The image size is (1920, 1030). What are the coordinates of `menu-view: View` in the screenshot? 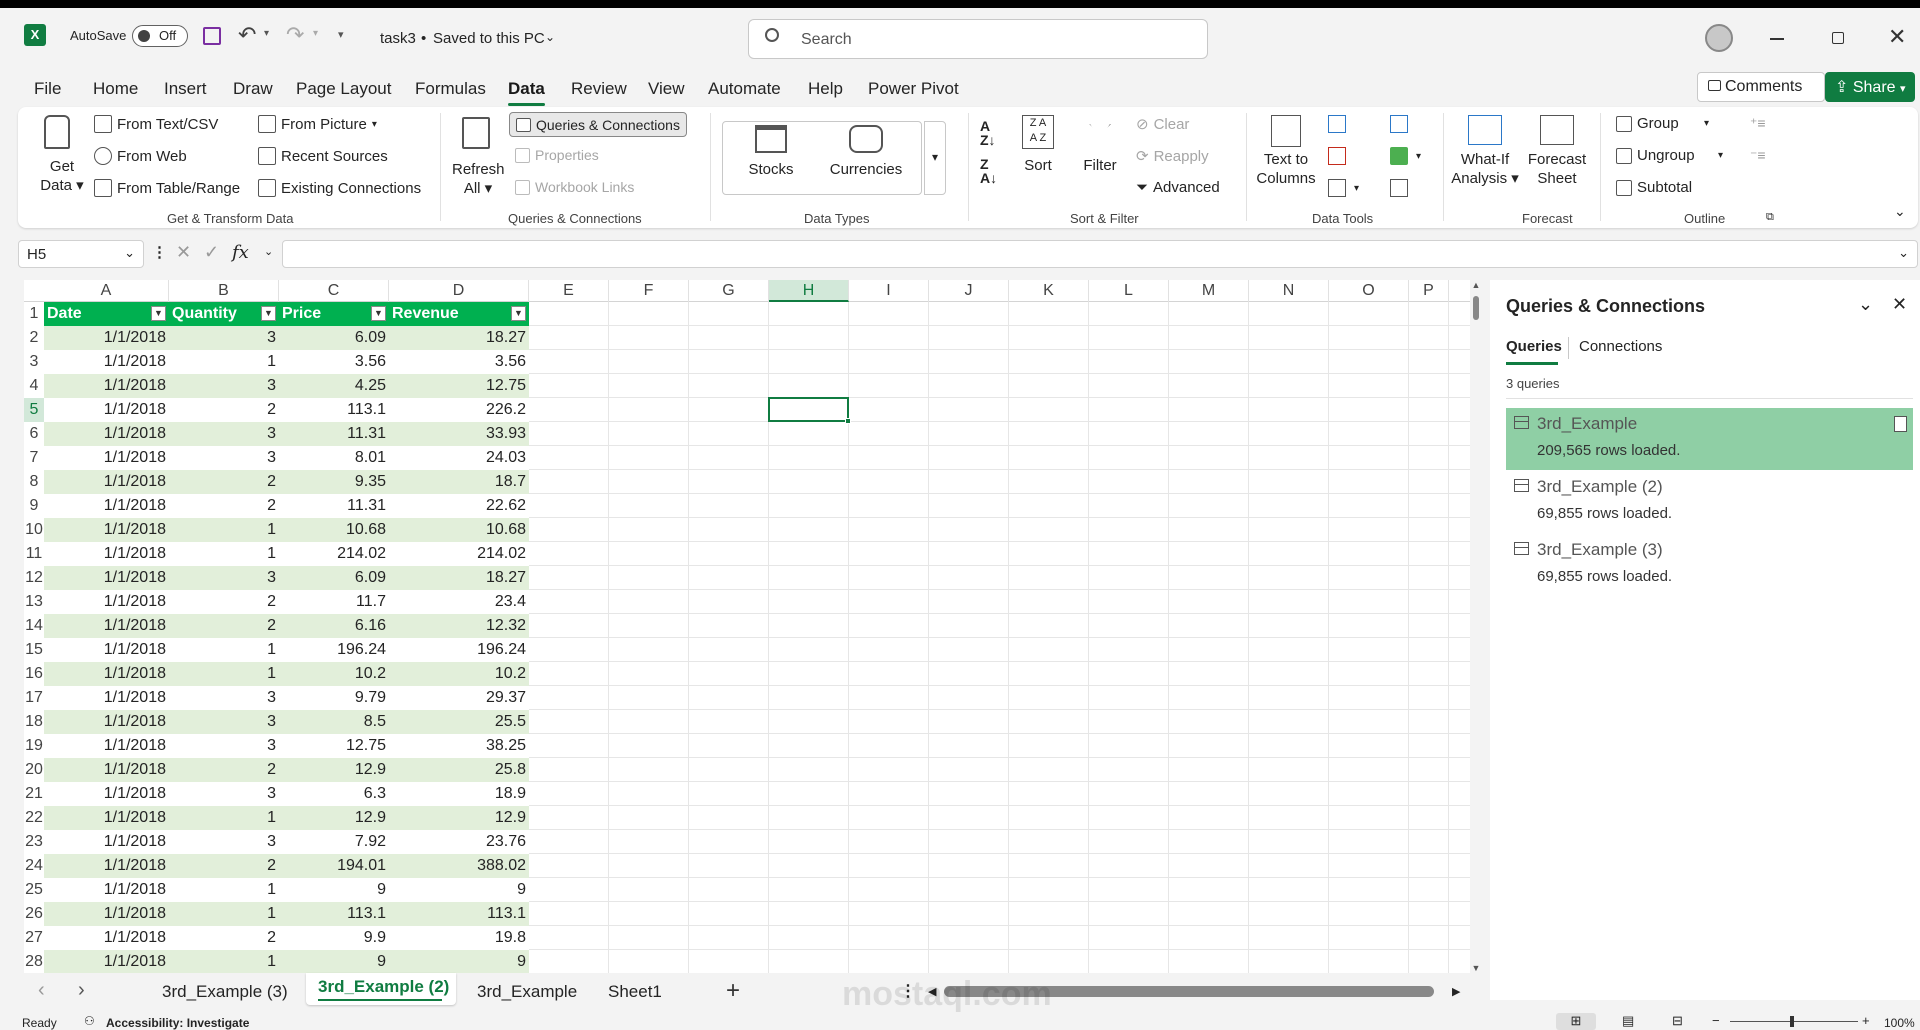 It's located at (666, 88).